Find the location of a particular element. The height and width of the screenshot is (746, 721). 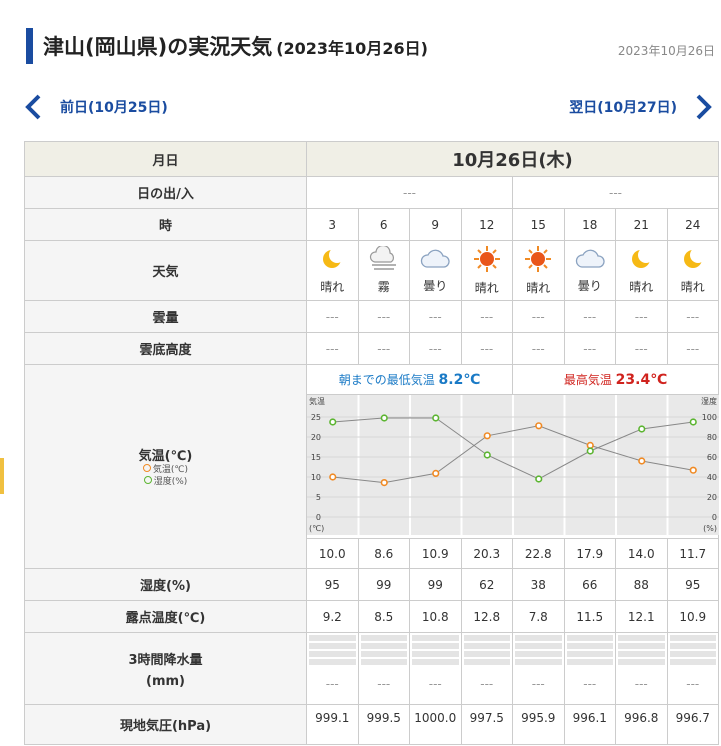

sunset-cell: --- is located at coordinates (615, 192).